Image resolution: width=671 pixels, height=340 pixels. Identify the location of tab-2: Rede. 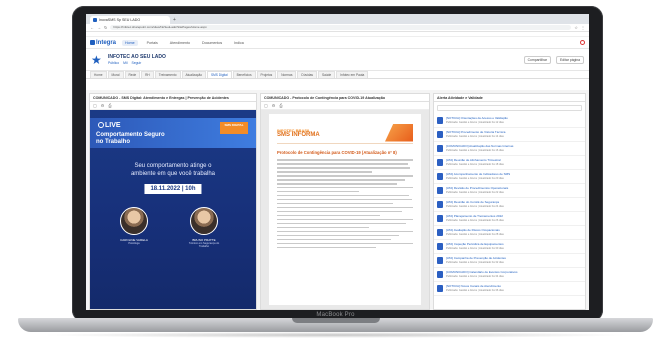
(132, 74).